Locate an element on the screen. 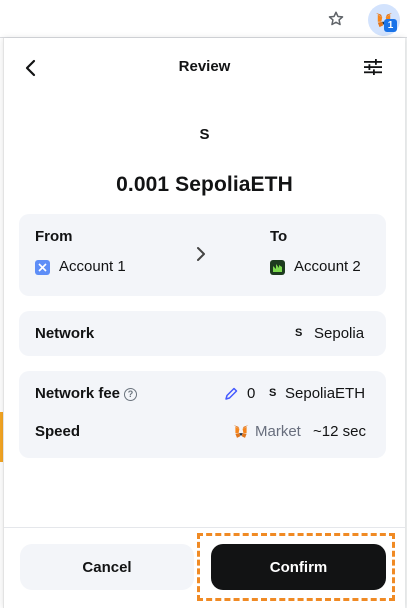 The width and height of the screenshot is (407, 608). network-label: Network is located at coordinates (65, 333).